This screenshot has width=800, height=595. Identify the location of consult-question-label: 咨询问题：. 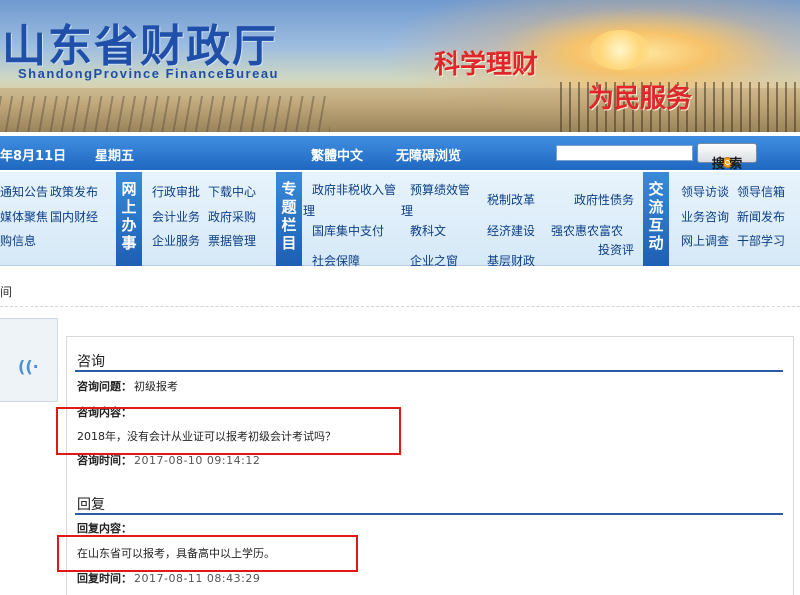
(104, 386).